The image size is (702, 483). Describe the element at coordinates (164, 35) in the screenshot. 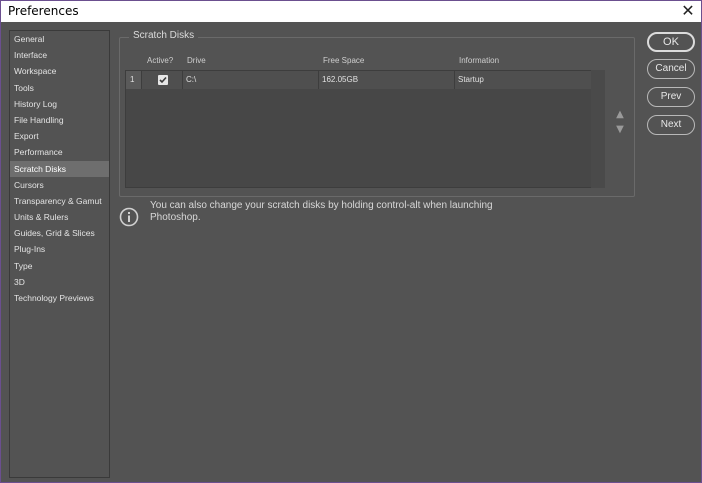

I see `scratch-disks-group-title: Scratch Disks` at that location.